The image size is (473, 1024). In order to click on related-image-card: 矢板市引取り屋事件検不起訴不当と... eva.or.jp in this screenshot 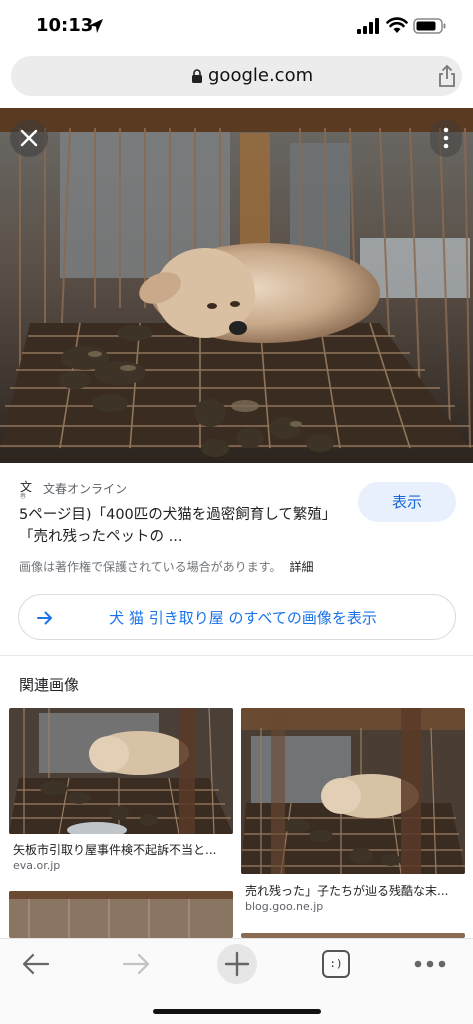, I will do `click(121, 793)`.